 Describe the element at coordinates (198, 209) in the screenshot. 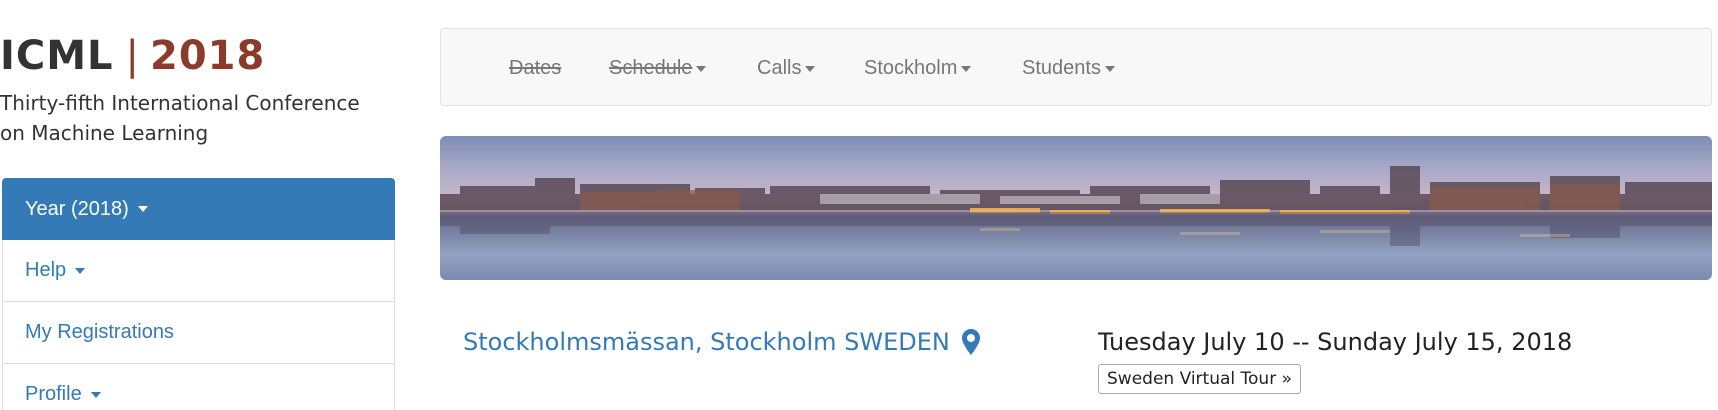

I see `sidebar-item-year: Year (2018)` at that location.